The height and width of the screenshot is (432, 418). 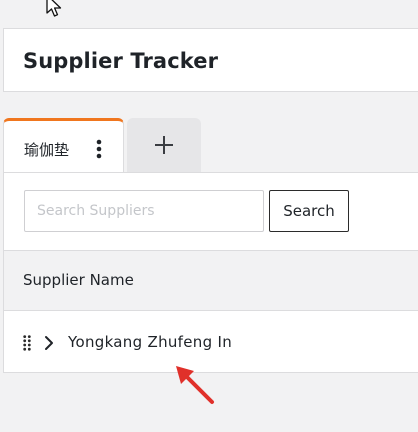 I want to click on red-arrow-icon, so click(x=195, y=385).